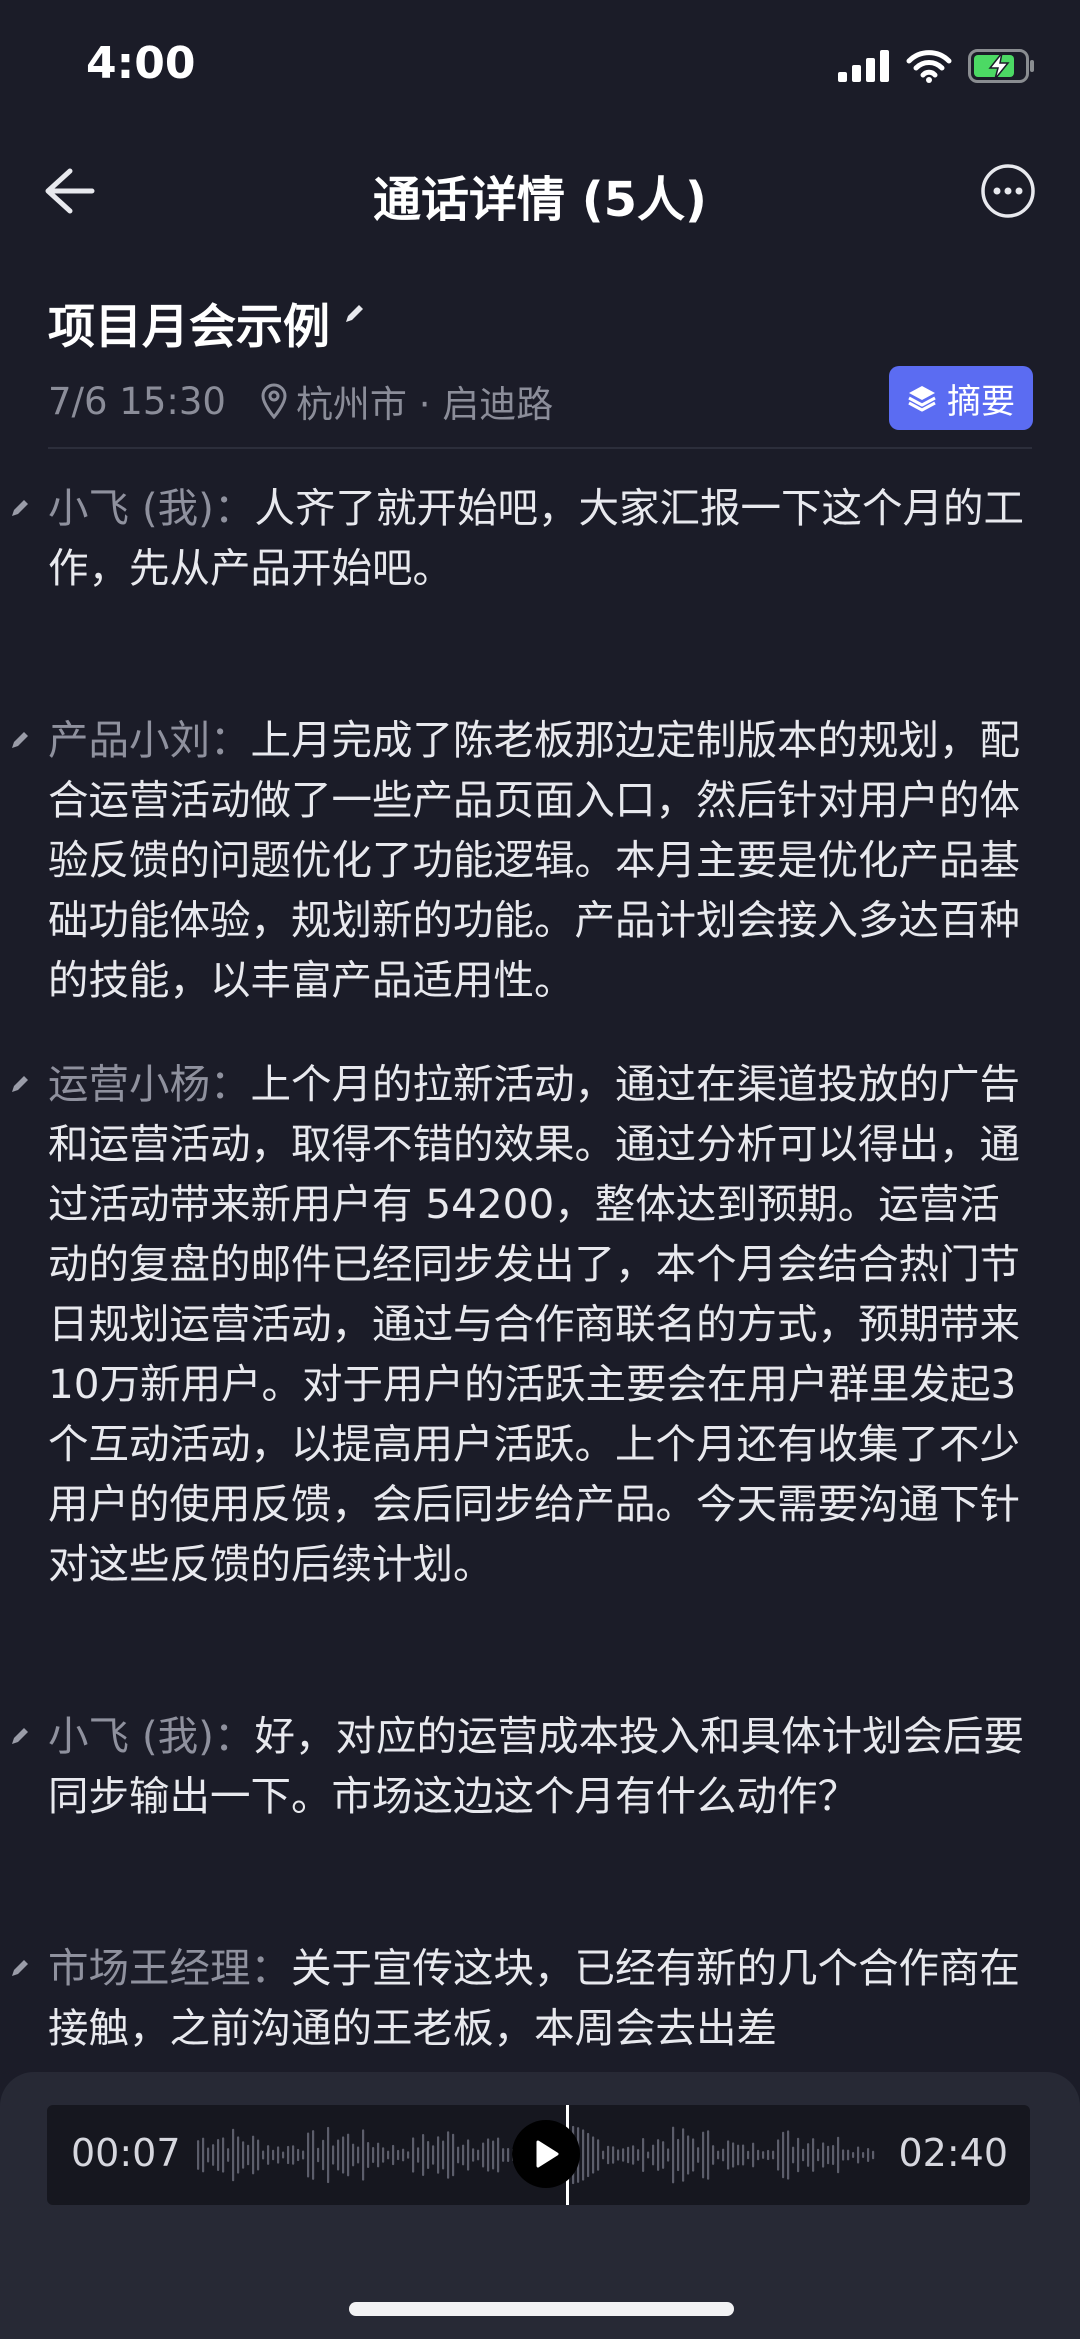  I want to click on play-icon, so click(547, 2154).